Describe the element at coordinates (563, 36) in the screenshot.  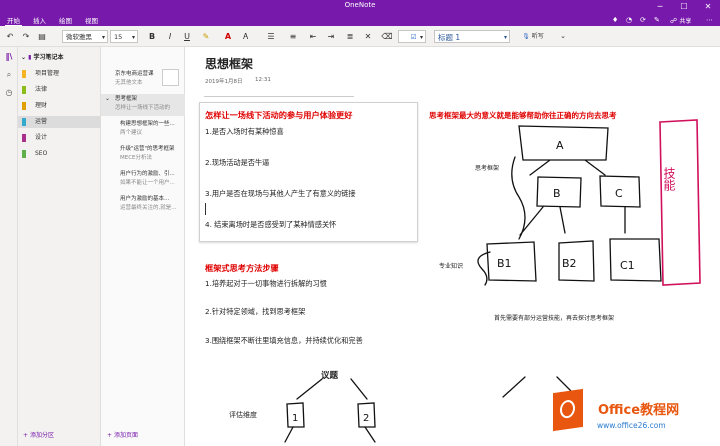
I see `chevron-down-icon: ⌄` at that location.